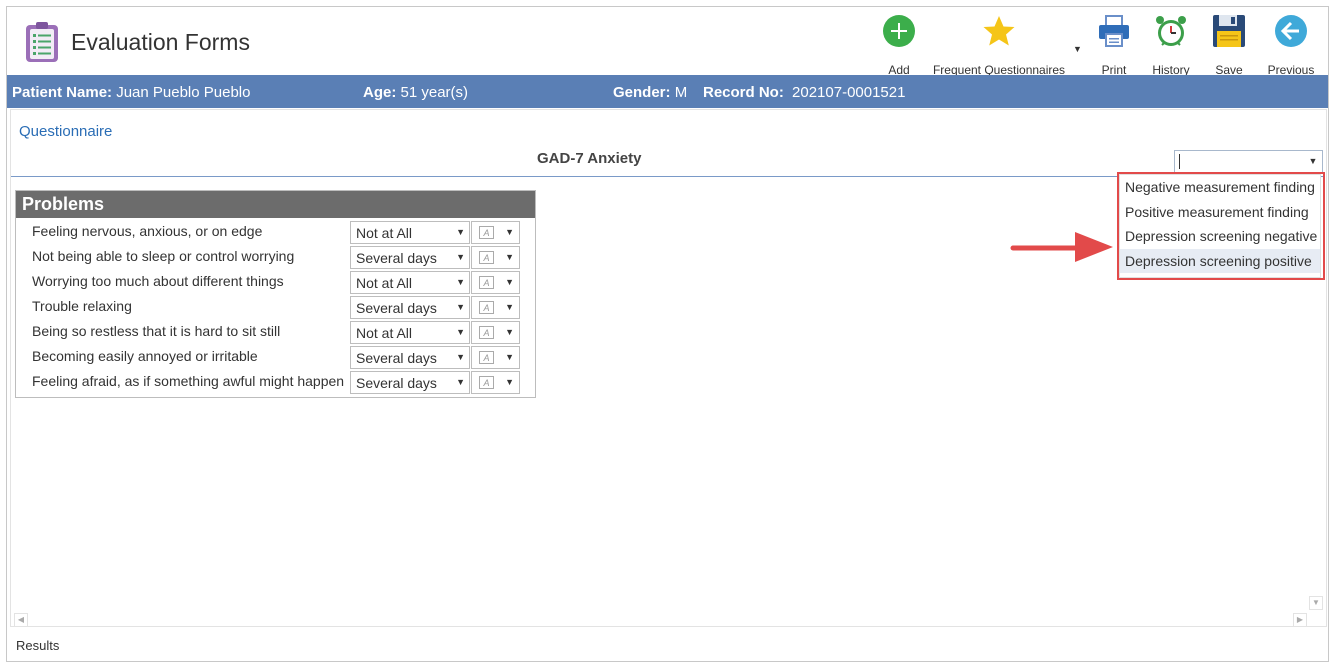 Image resolution: width=1336 pixels, height=665 pixels. What do you see at coordinates (1300, 620) in the screenshot?
I see `scroll-right-icon: ▶` at bounding box center [1300, 620].